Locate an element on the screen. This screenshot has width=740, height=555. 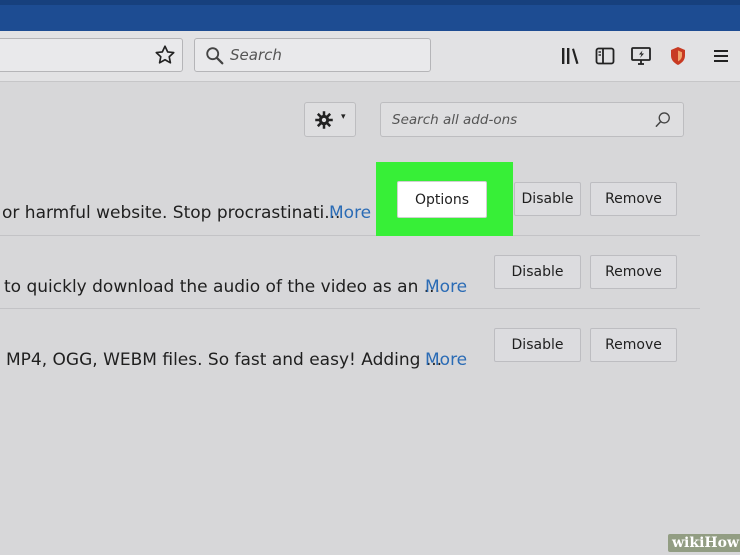
shield-extension-icon is located at coordinates (678, 56).